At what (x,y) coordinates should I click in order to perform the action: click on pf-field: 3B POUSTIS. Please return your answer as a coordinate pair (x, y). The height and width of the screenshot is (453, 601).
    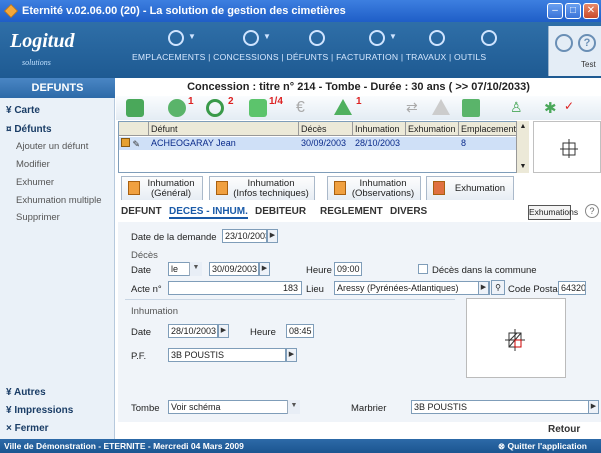
    Looking at the image, I should click on (227, 355).